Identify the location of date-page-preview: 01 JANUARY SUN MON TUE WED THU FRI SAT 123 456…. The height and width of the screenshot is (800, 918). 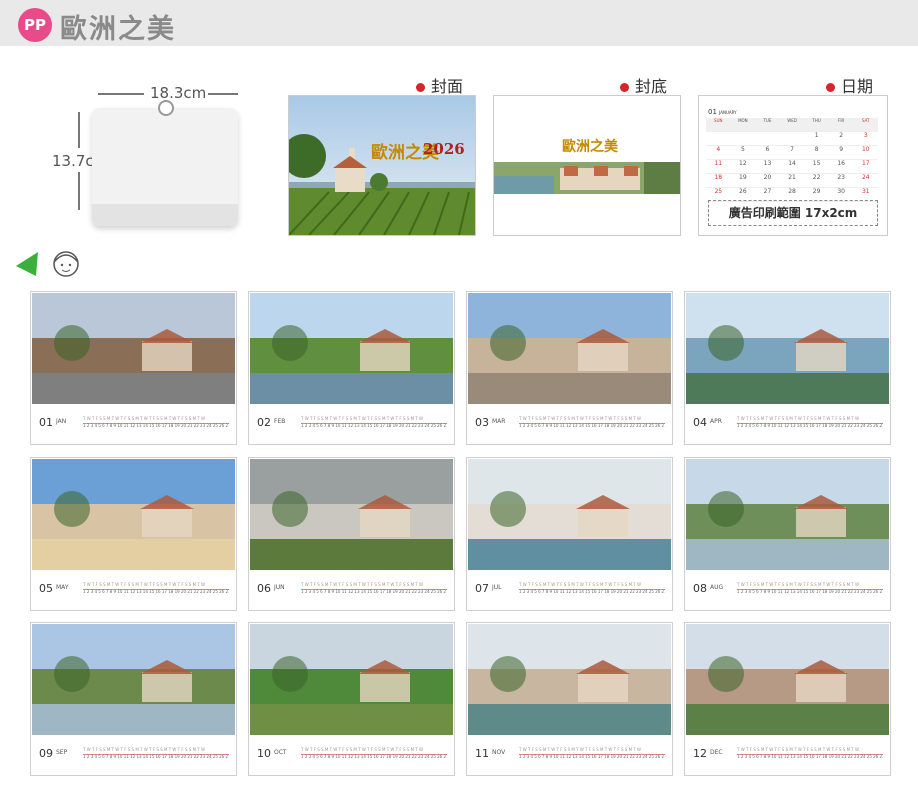
(793, 165).